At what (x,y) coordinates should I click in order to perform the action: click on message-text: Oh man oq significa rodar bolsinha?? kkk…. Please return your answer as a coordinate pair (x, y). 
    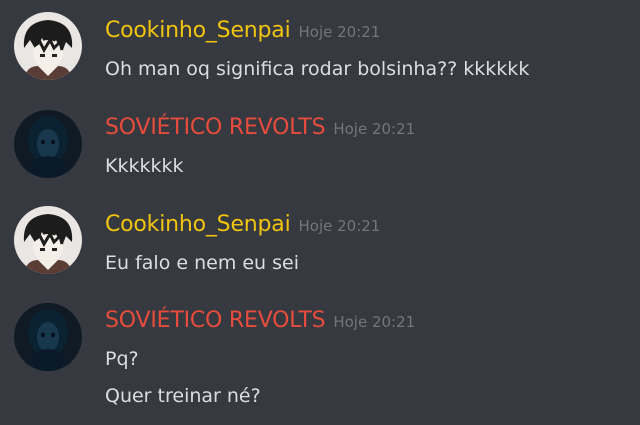
    Looking at the image, I should click on (317, 69).